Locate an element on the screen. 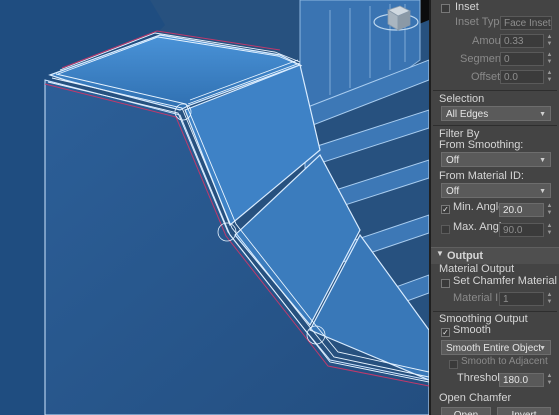  output-header-label: Output is located at coordinates (465, 256).